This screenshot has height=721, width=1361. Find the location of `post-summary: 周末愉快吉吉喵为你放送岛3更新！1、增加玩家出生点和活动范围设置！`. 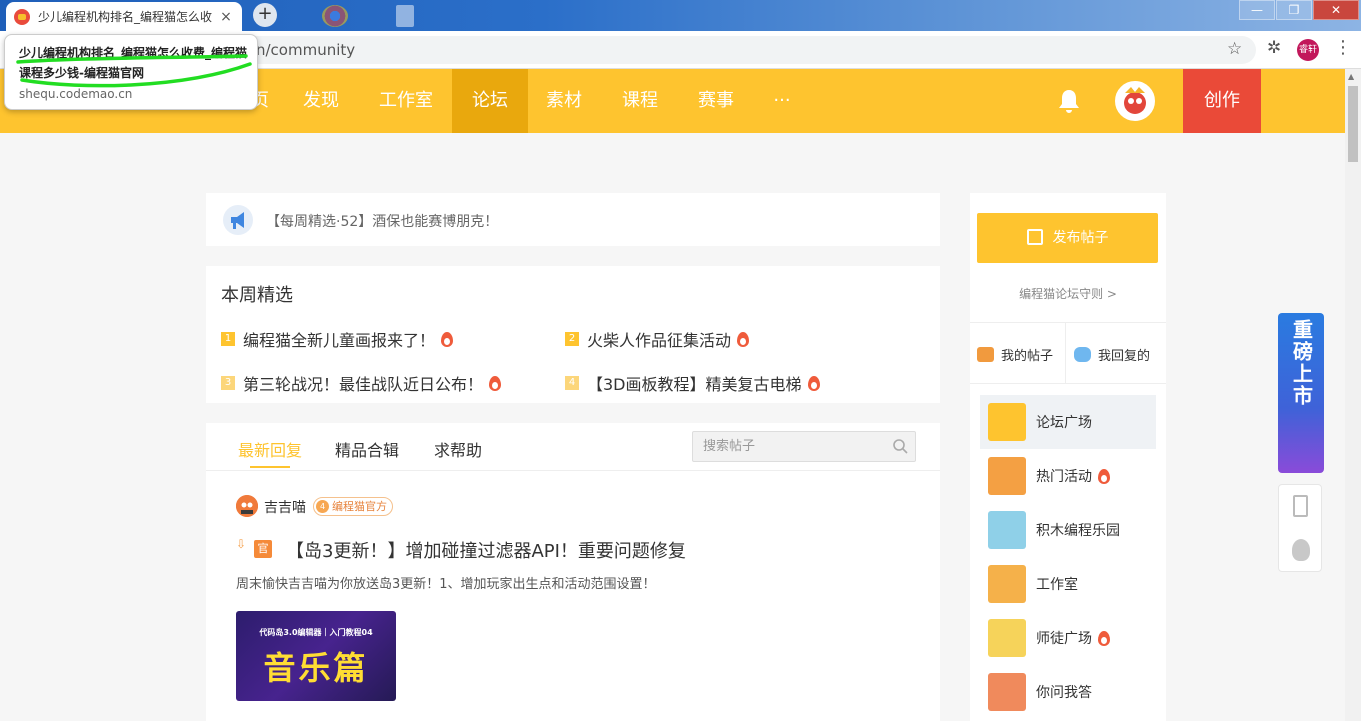

post-summary: 周末愉快吉吉喵为你放送岛3更新！1、增加玩家出生点和活动范围设置！ is located at coordinates (446, 584).